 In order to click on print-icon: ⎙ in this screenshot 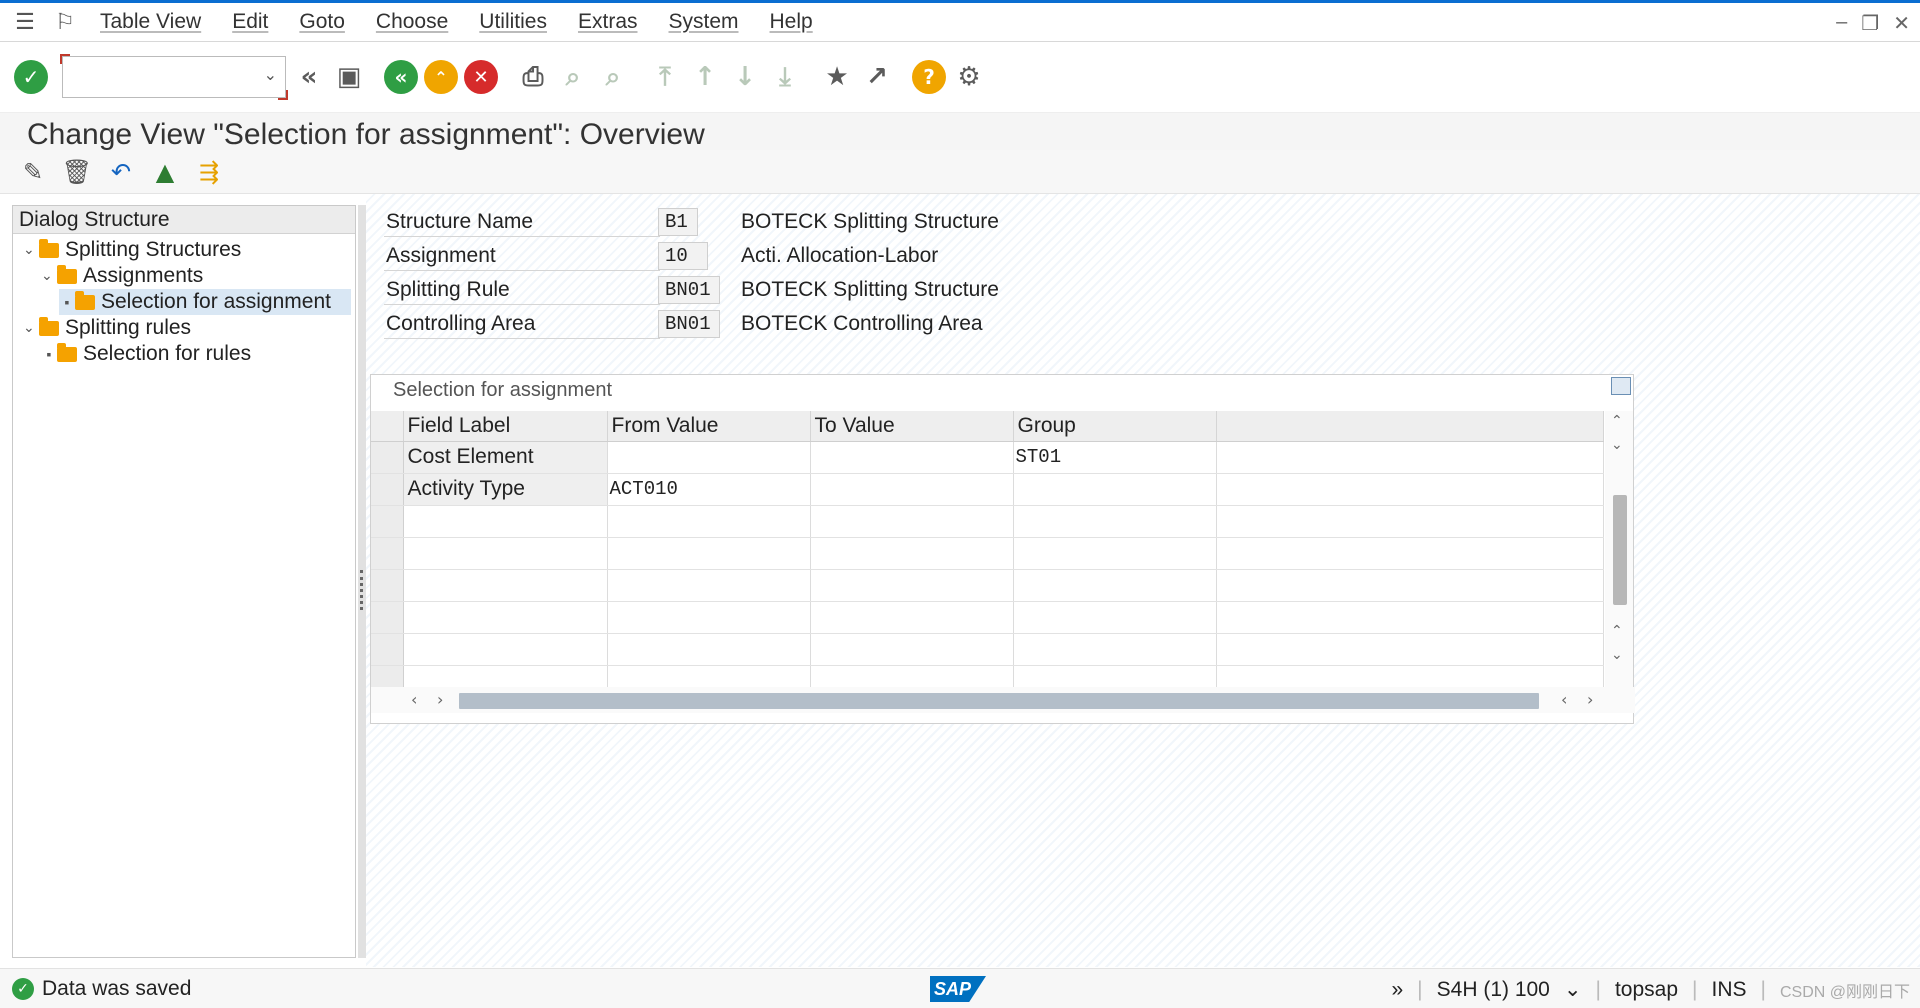, I will do `click(533, 77)`.